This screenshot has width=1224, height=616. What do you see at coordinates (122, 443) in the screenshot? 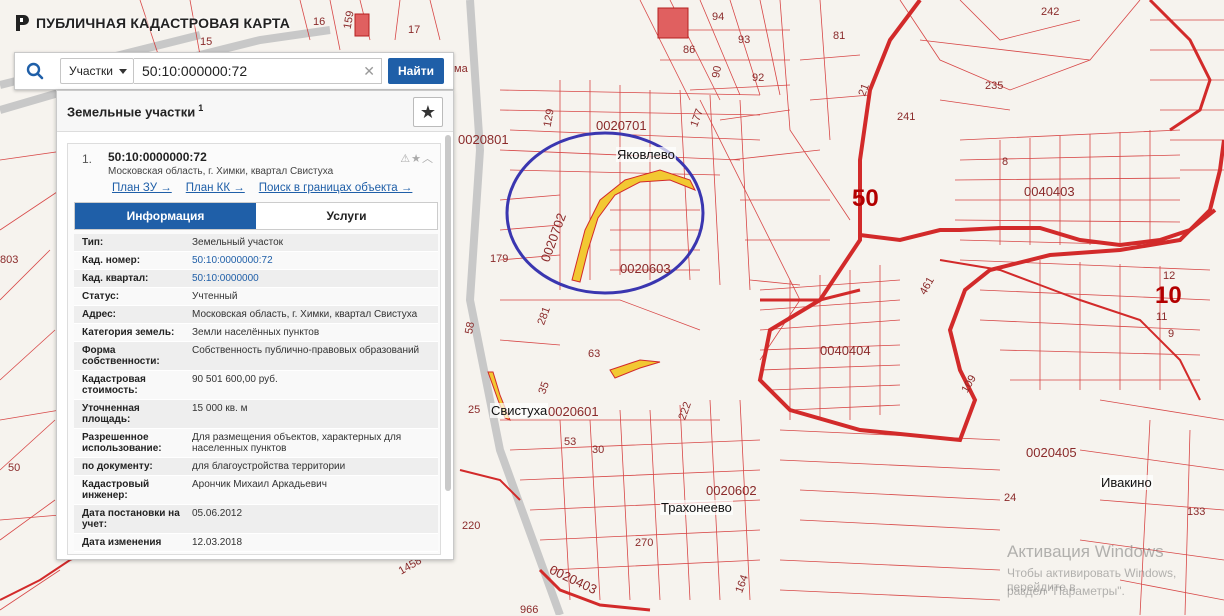
I see `attribute-key: Разрешенное использование:` at bounding box center [122, 443].